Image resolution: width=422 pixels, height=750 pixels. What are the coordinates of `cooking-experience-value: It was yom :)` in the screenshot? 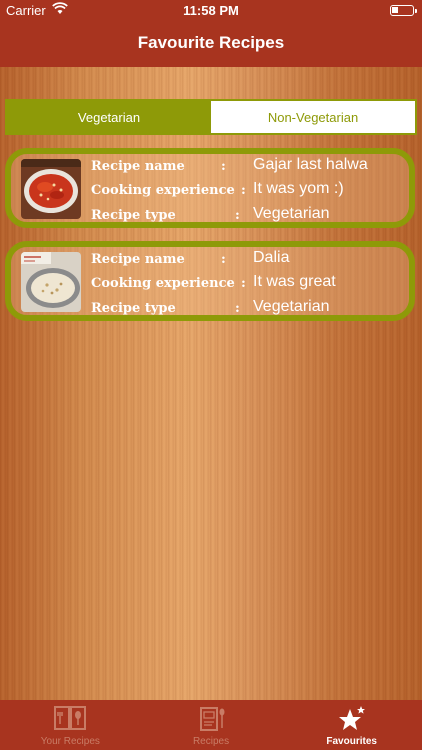 It's located at (298, 188).